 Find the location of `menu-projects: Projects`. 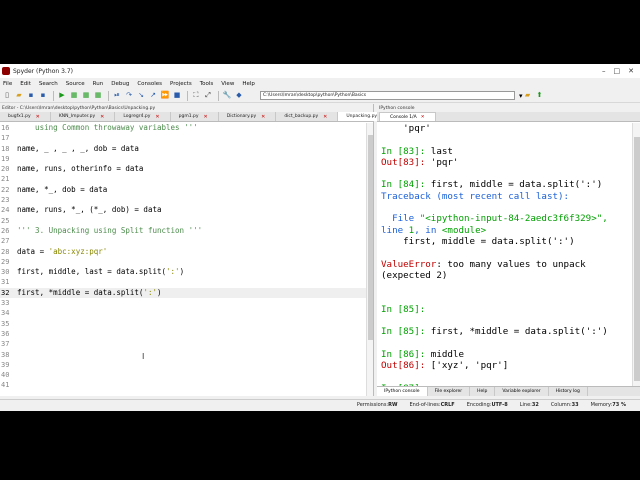

menu-projects: Projects is located at coordinates (181, 84).